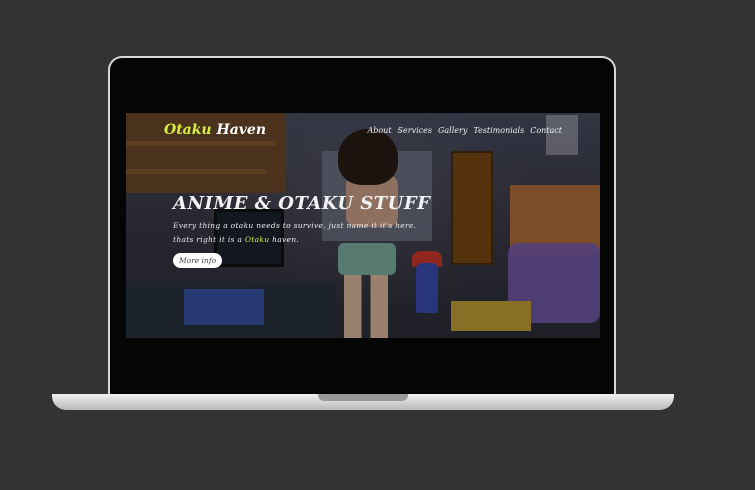 Image resolution: width=755 pixels, height=490 pixels. I want to click on nav-testimonials: Testimonials, so click(498, 130).